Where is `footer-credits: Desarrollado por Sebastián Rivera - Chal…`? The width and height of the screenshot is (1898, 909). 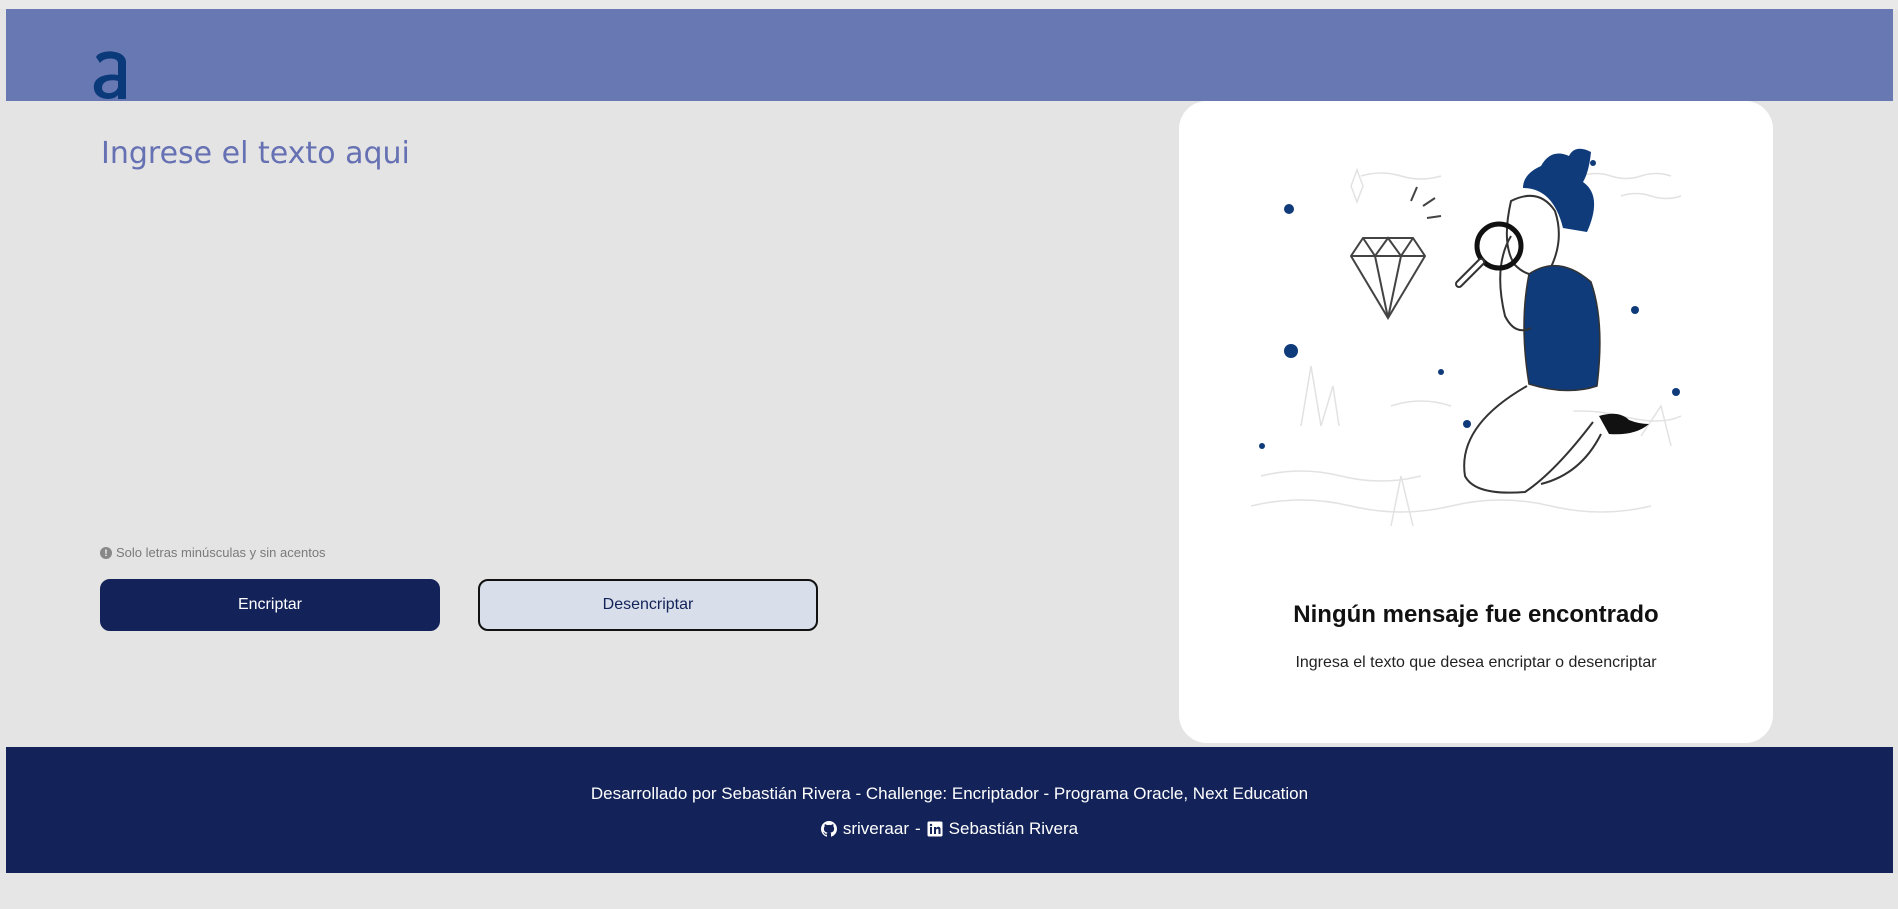 footer-credits: Desarrollado por Sebastián Rivera - Chal… is located at coordinates (949, 793).